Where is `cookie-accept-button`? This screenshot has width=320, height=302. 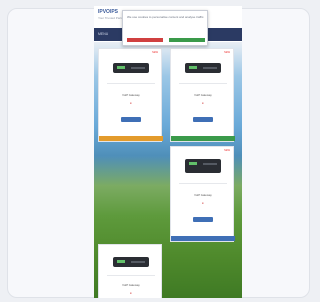 cookie-accept-button is located at coordinates (145, 40).